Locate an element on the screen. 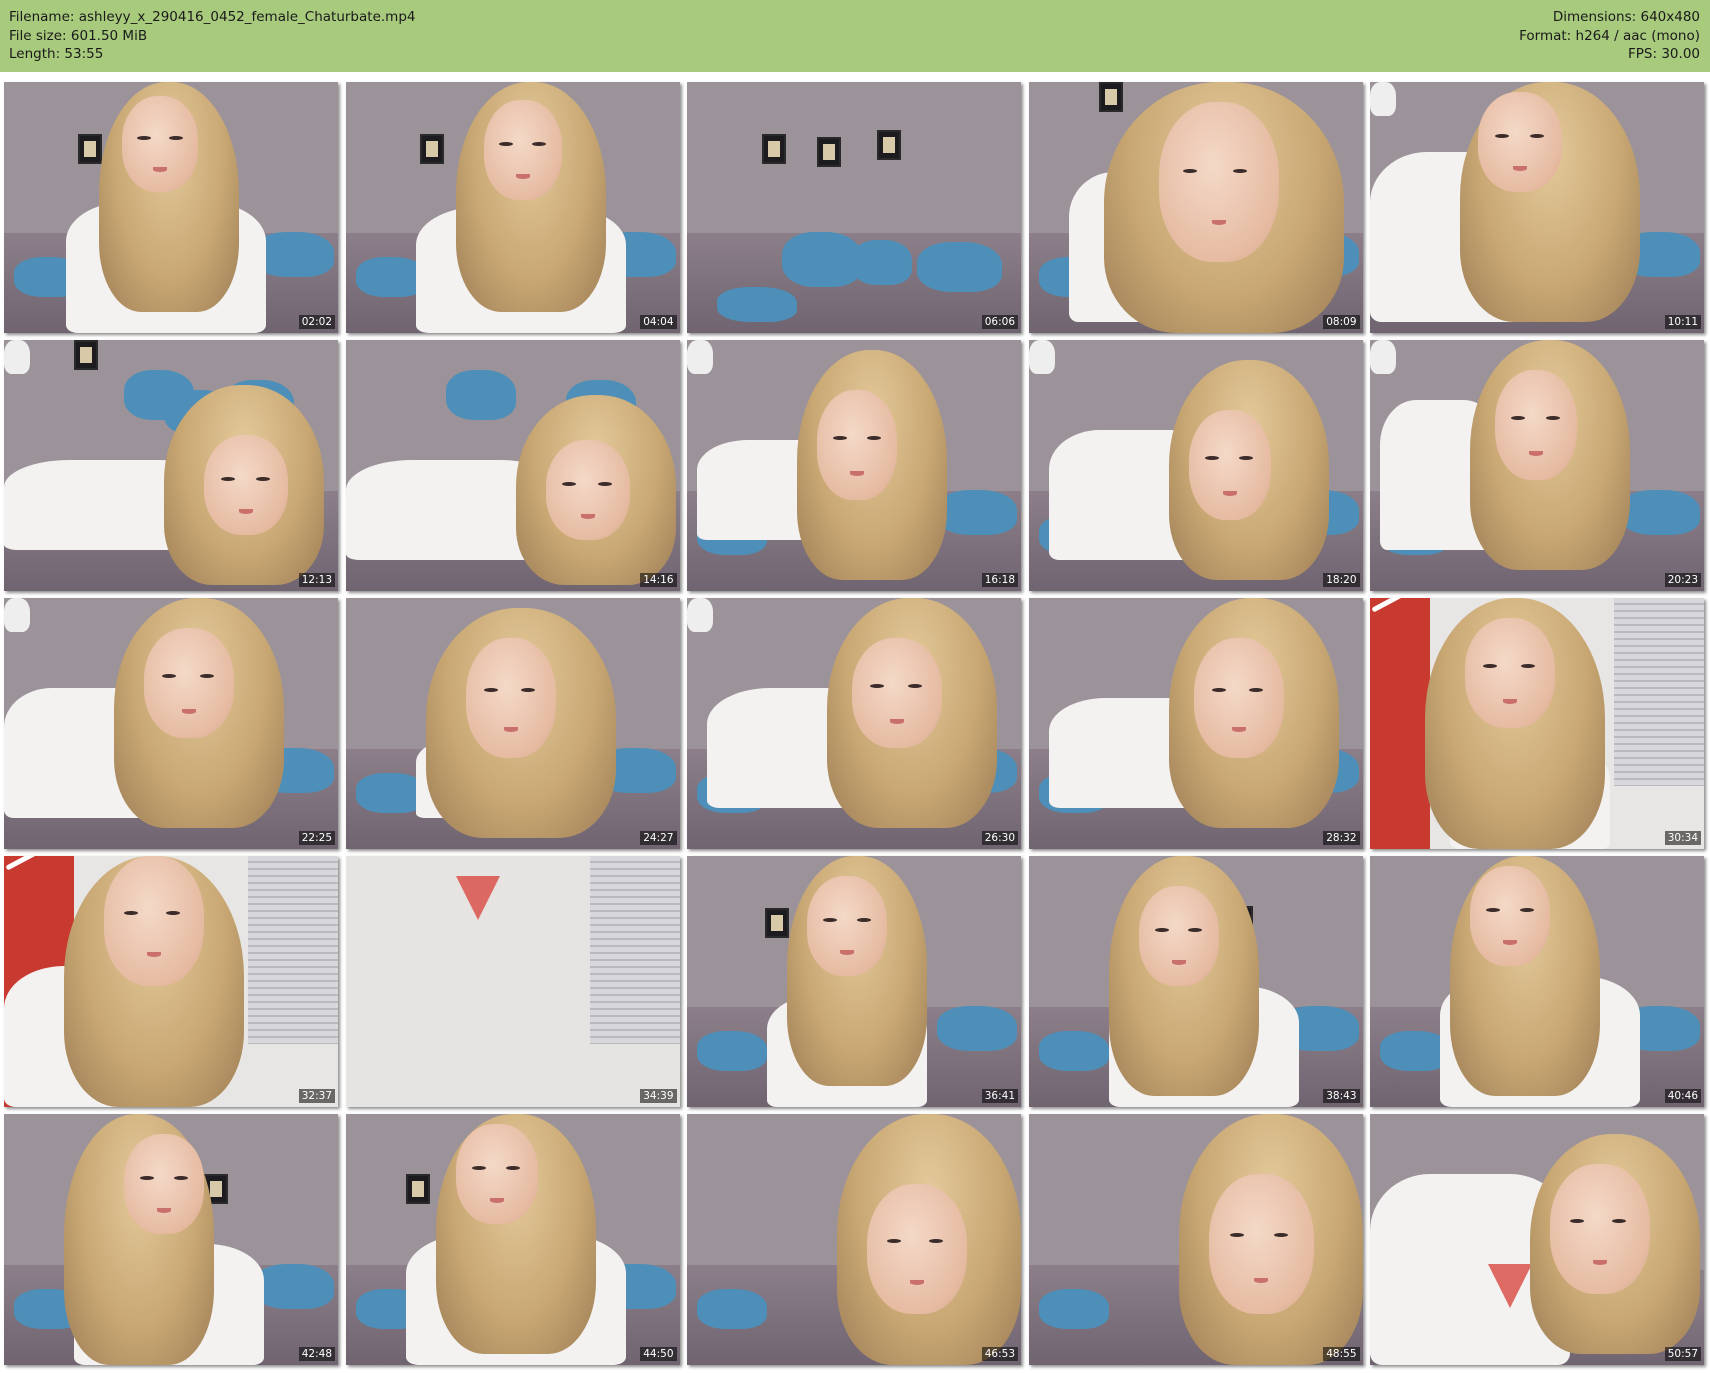  timestamp-label: 38:43 is located at coordinates (1341, 1096).